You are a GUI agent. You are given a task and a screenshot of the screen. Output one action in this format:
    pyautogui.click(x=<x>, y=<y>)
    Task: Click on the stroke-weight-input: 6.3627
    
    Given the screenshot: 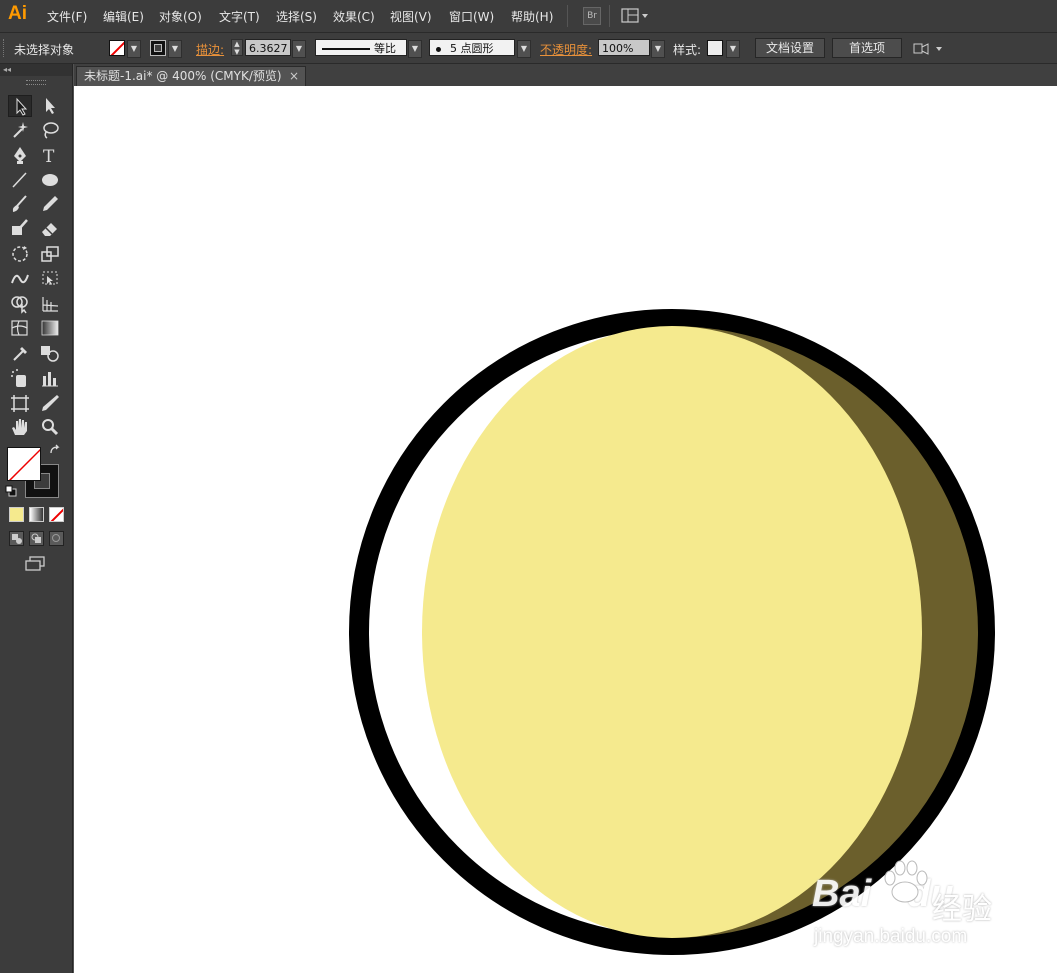 What is the action you would take?
    pyautogui.click(x=268, y=47)
    